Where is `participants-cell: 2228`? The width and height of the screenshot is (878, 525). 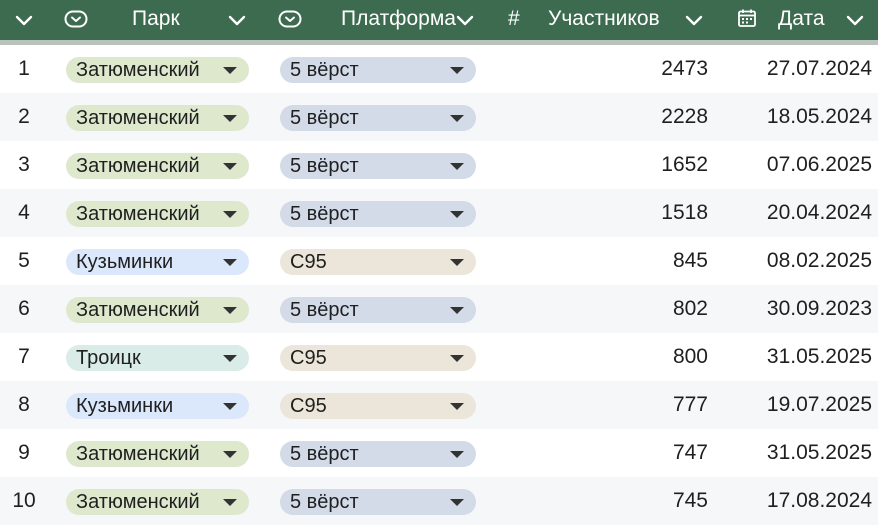 participants-cell: 2228 is located at coordinates (684, 117).